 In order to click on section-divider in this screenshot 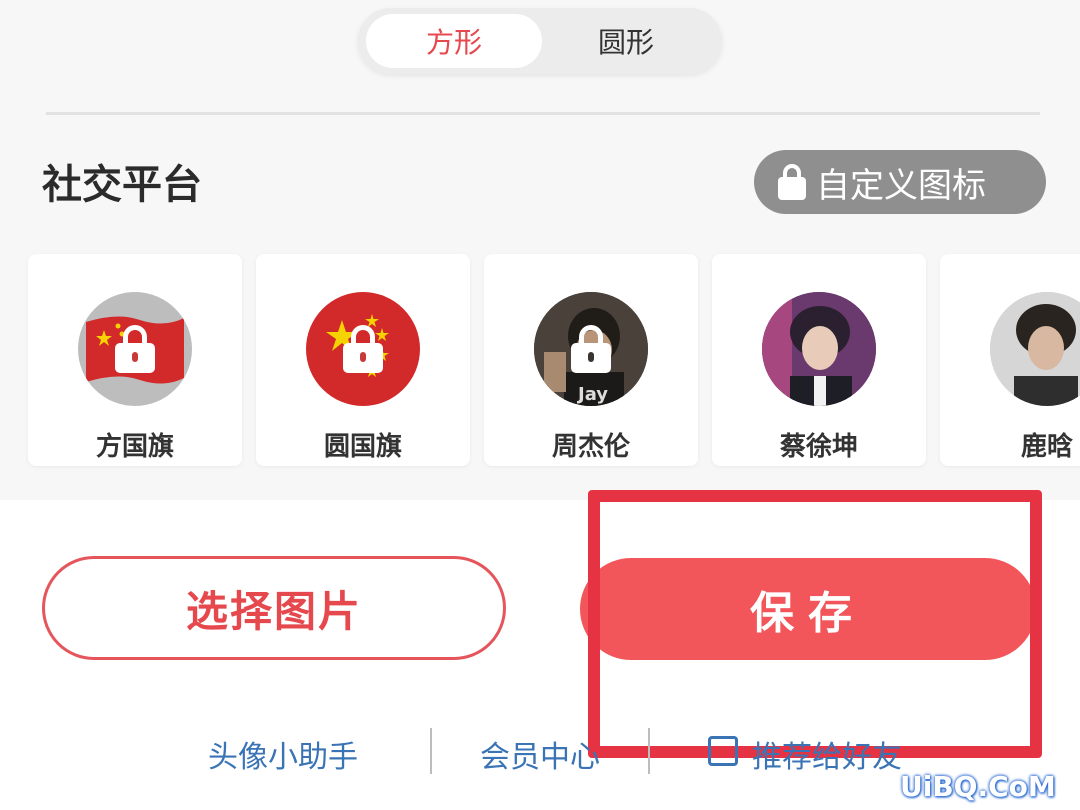, I will do `click(543, 113)`.